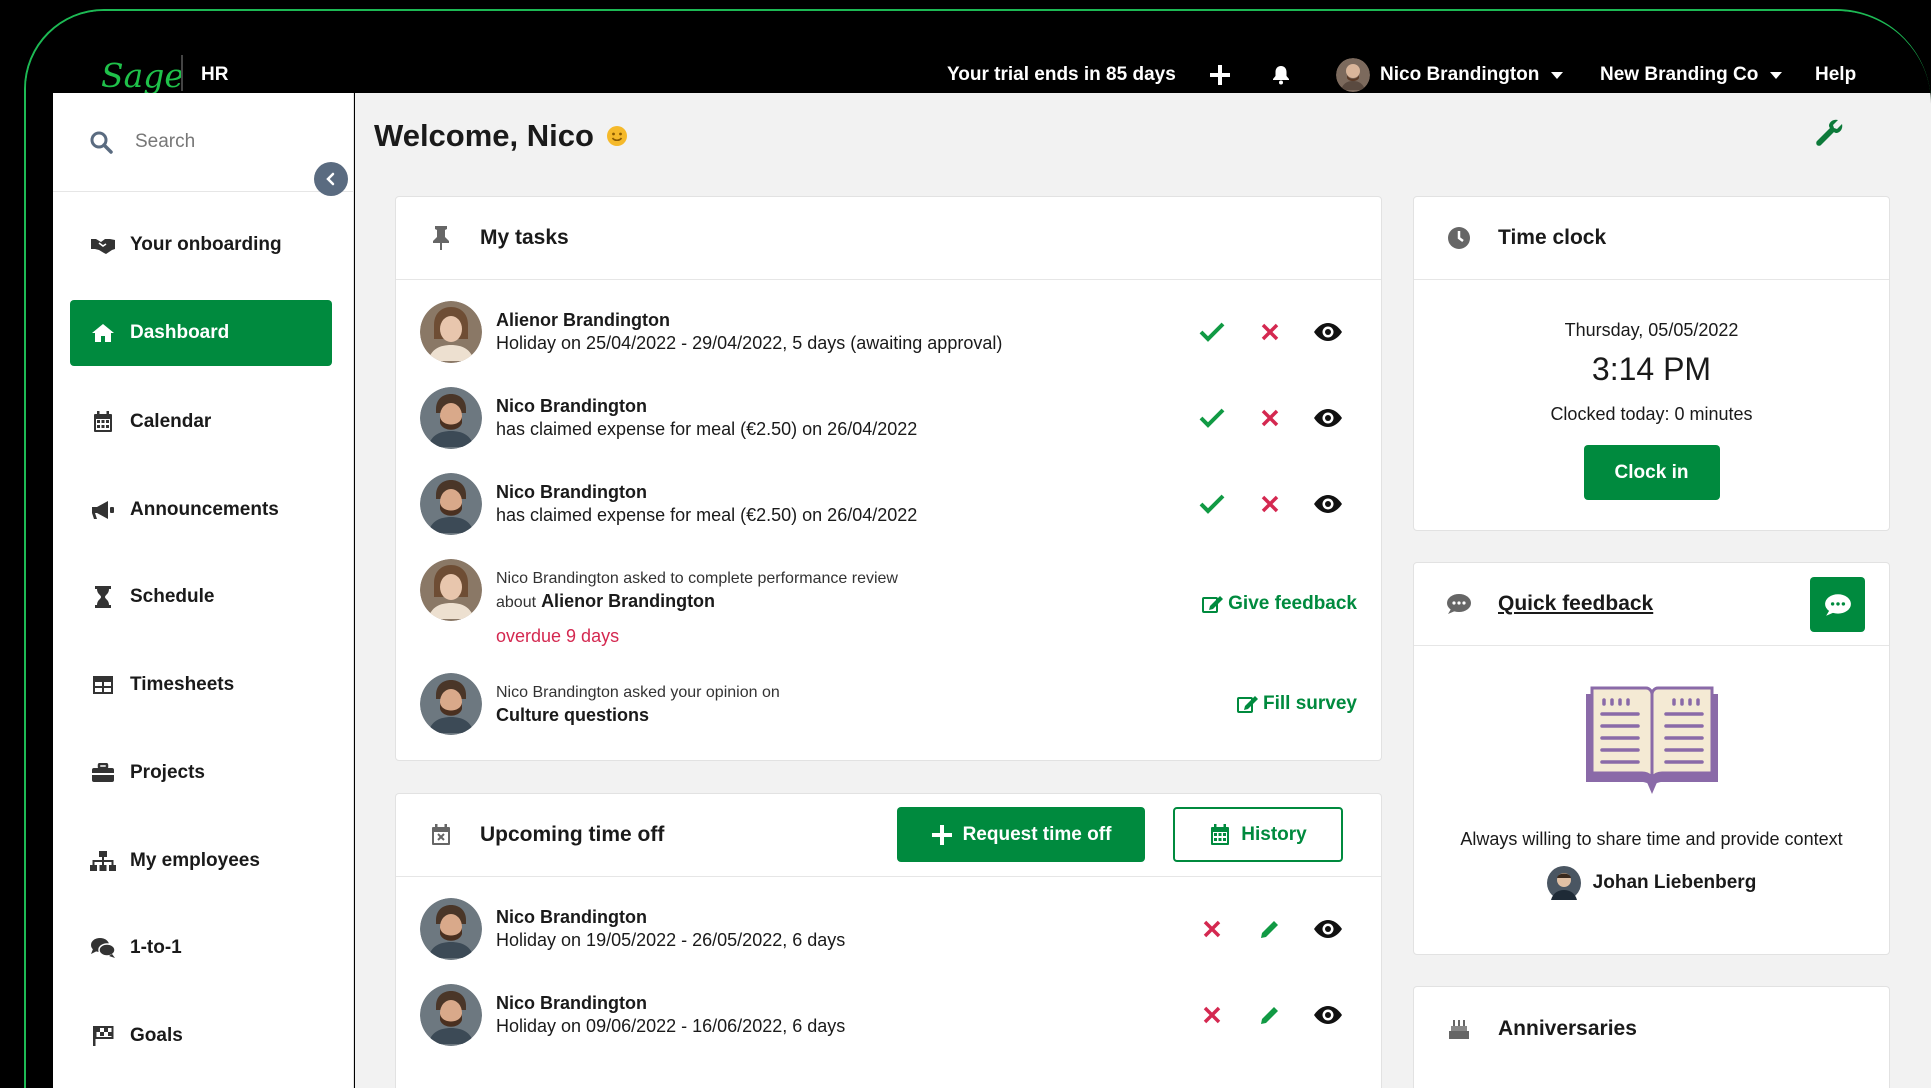  Describe the element at coordinates (571, 917) in the screenshot. I see `time-off-person: Nico Brandington` at that location.